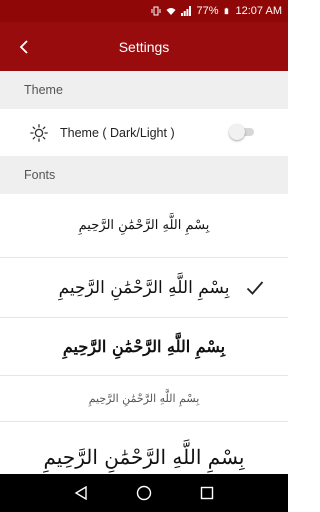  Describe the element at coordinates (156, 11) in the screenshot. I see `vibrate-icon` at that location.